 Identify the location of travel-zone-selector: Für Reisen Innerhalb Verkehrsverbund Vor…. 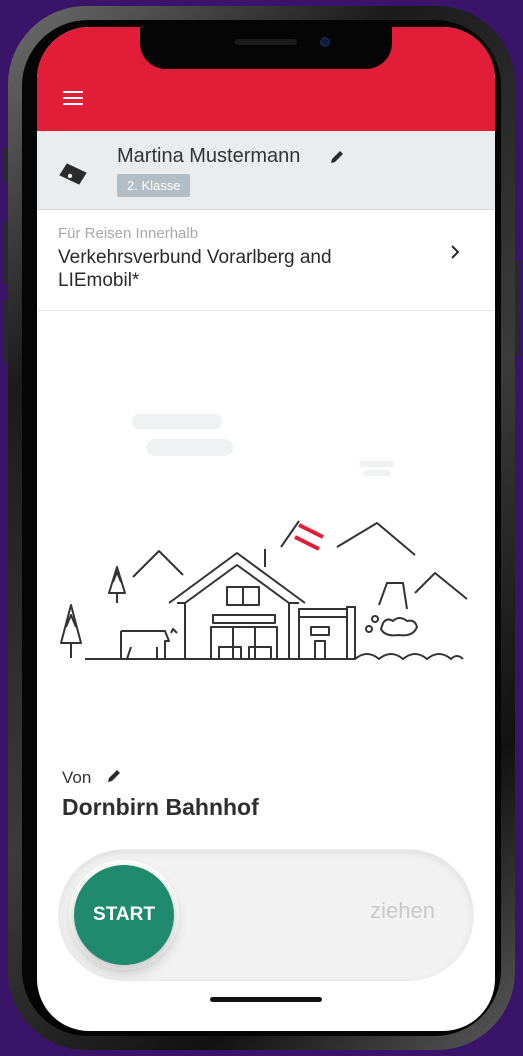
(266, 260).